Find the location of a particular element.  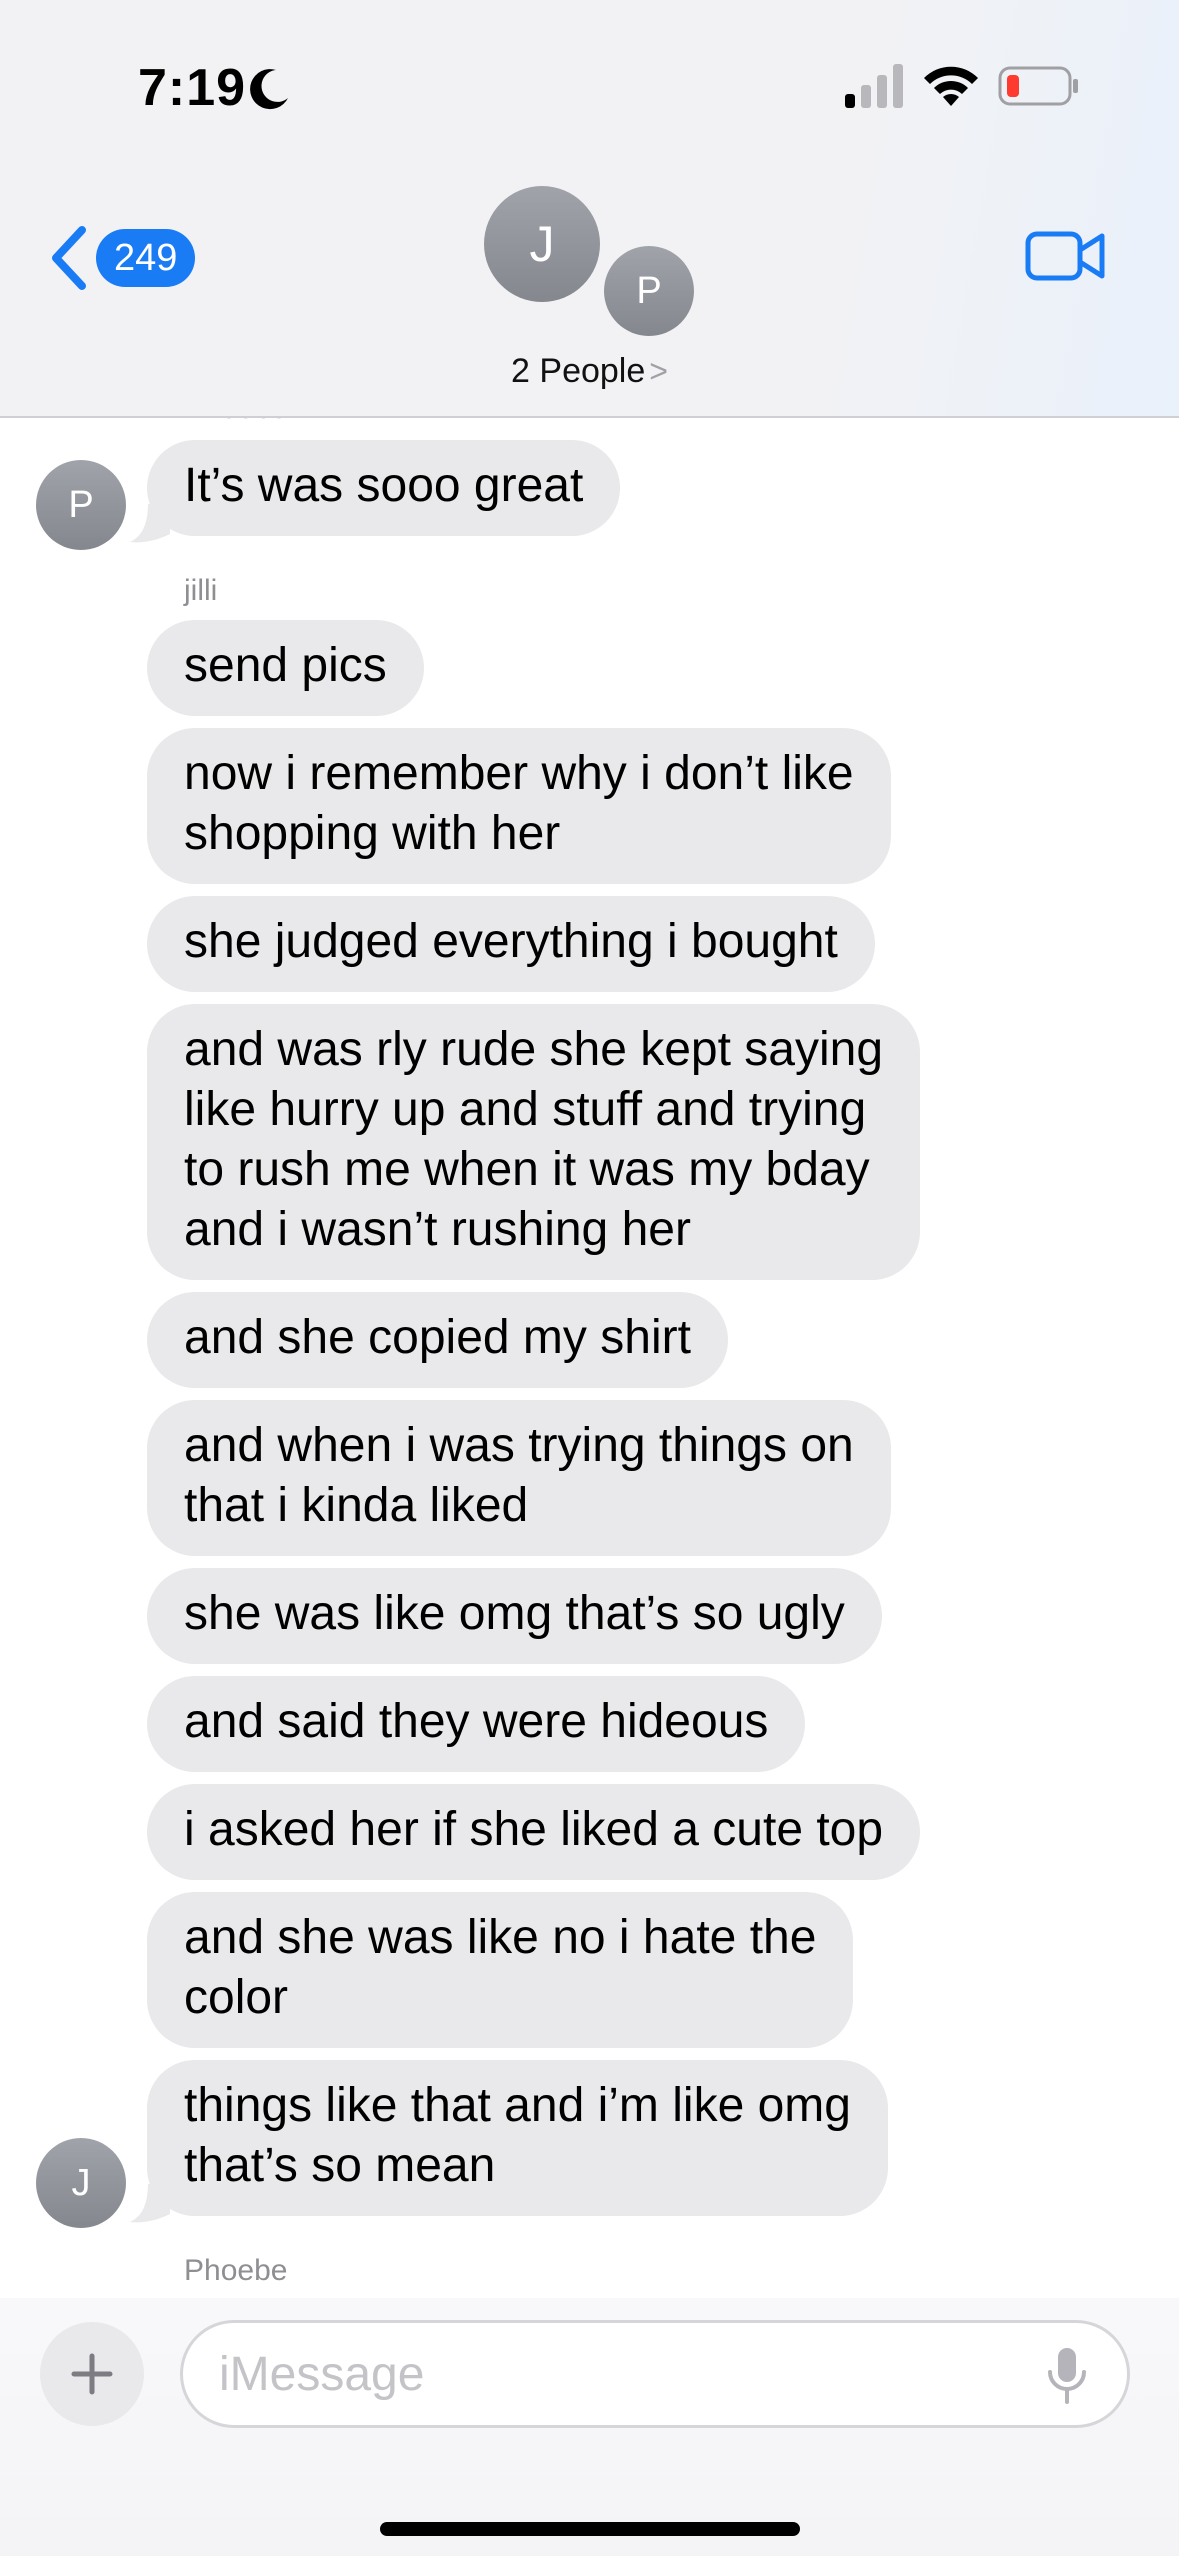

group-avatar-stack: J P is located at coordinates (589, 261).